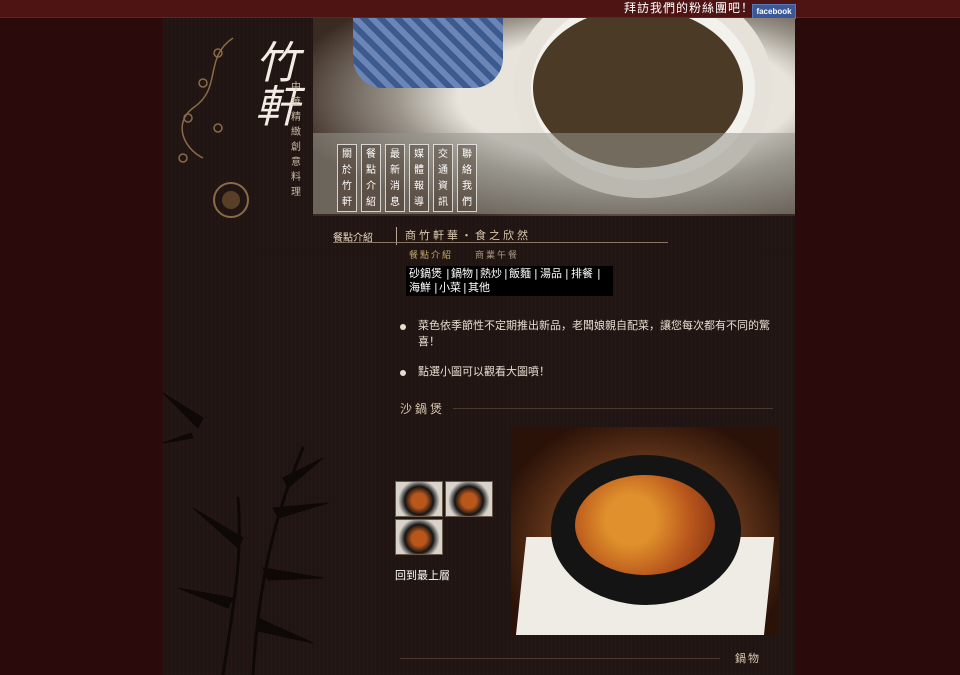 The width and height of the screenshot is (960, 675). I want to click on nav-contact-label: 聯絡我們, so click(467, 178).